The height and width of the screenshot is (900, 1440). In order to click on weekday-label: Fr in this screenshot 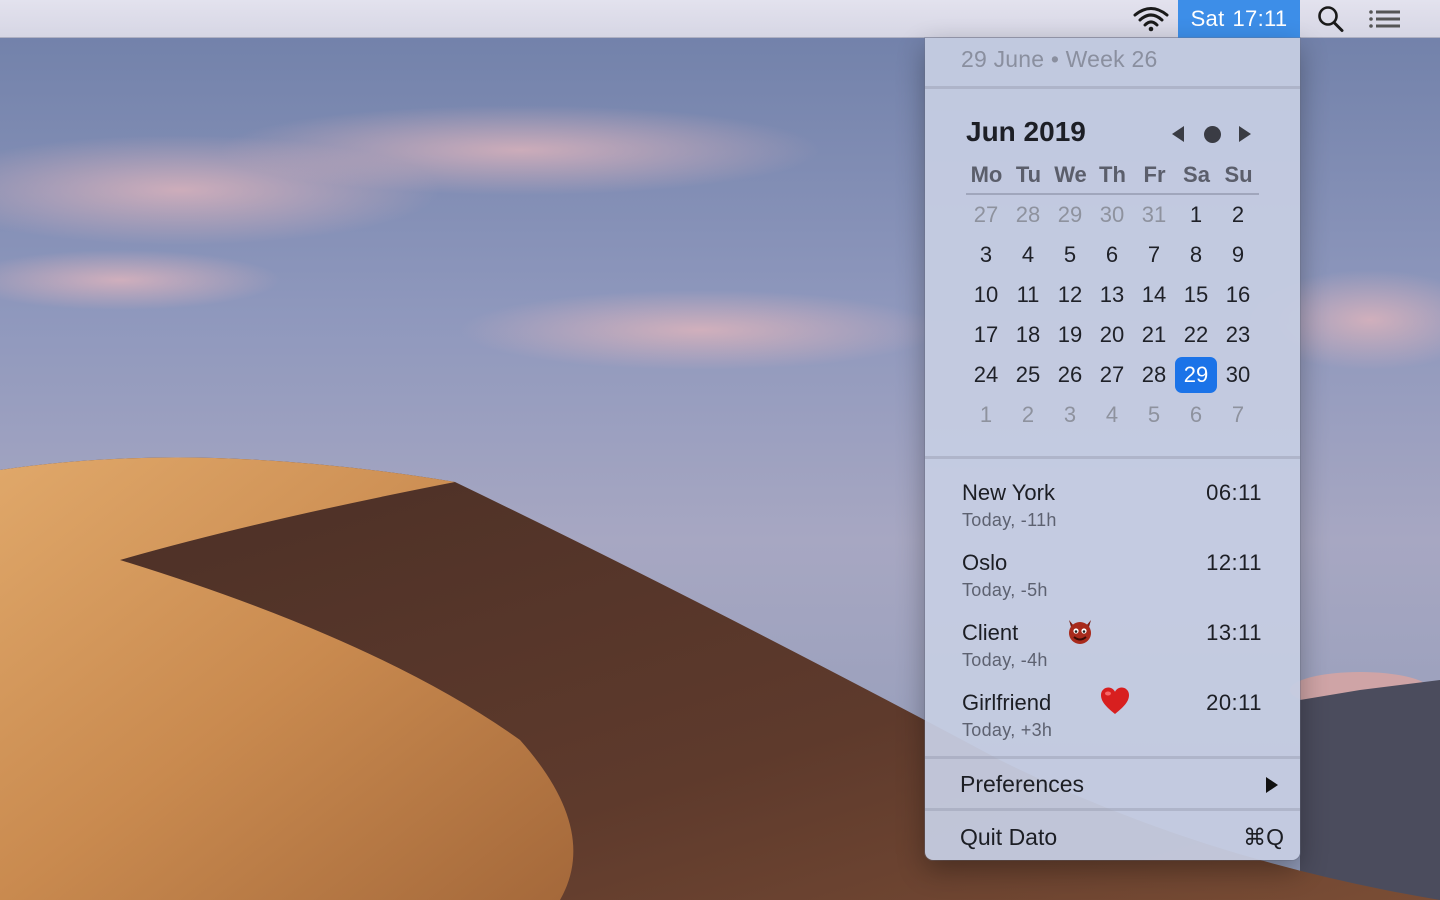, I will do `click(1154, 174)`.